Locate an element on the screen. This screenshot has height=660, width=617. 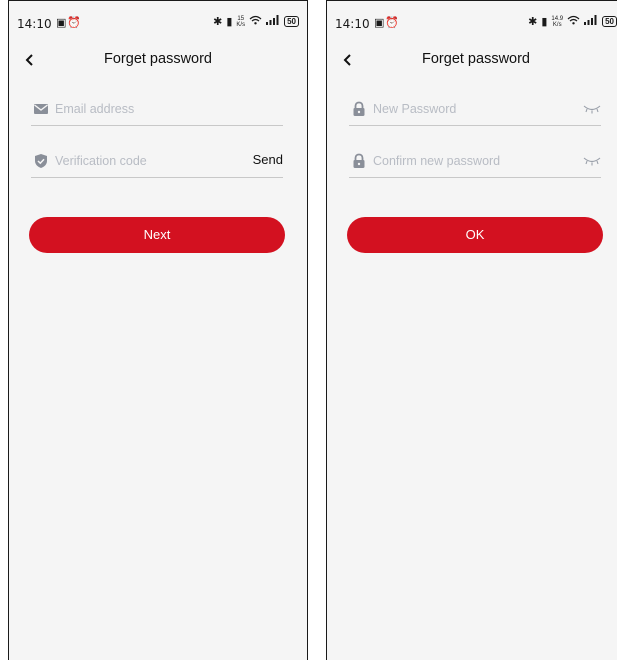
verification-code-placeholder: Verification code is located at coordinates (101, 161).